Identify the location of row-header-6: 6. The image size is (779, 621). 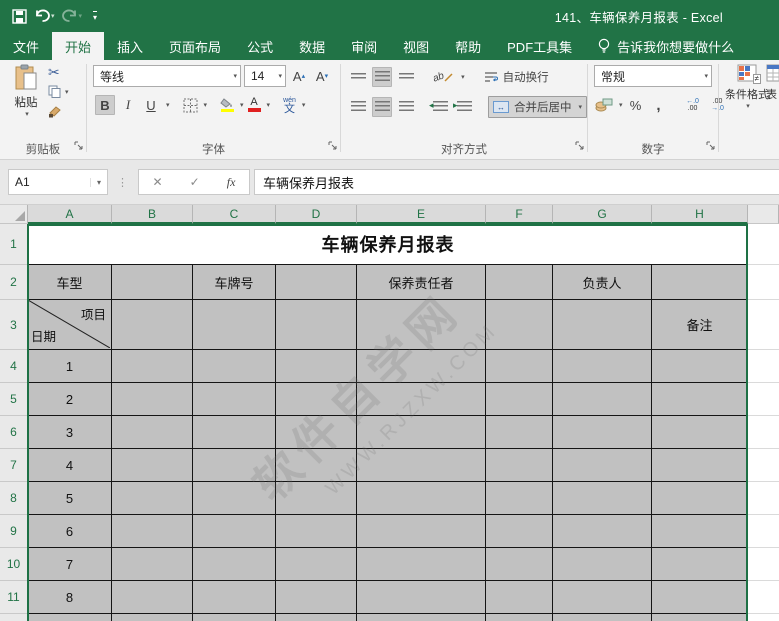
(14, 432).